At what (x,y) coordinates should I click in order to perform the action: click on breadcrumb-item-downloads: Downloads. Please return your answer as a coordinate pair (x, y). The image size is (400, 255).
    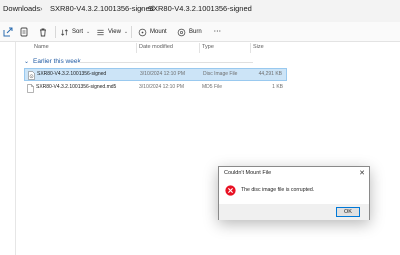
    Looking at the image, I should click on (21, 8).